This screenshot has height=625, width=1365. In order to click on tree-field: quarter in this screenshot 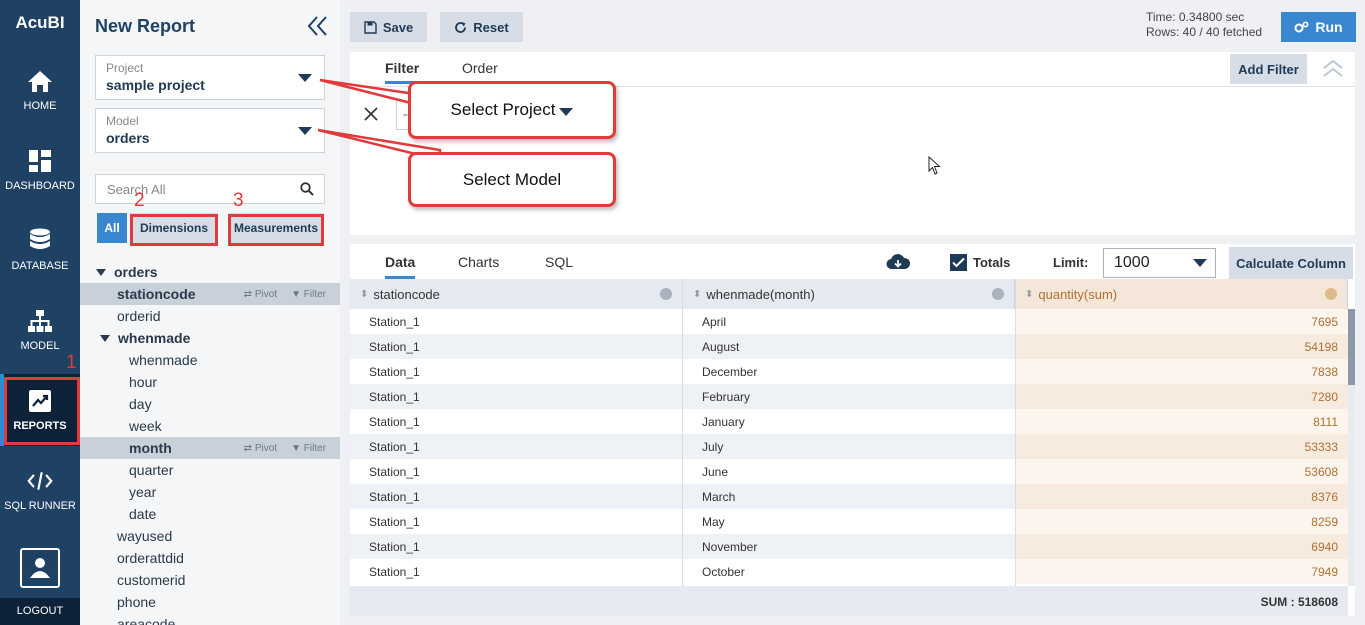, I will do `click(210, 470)`.